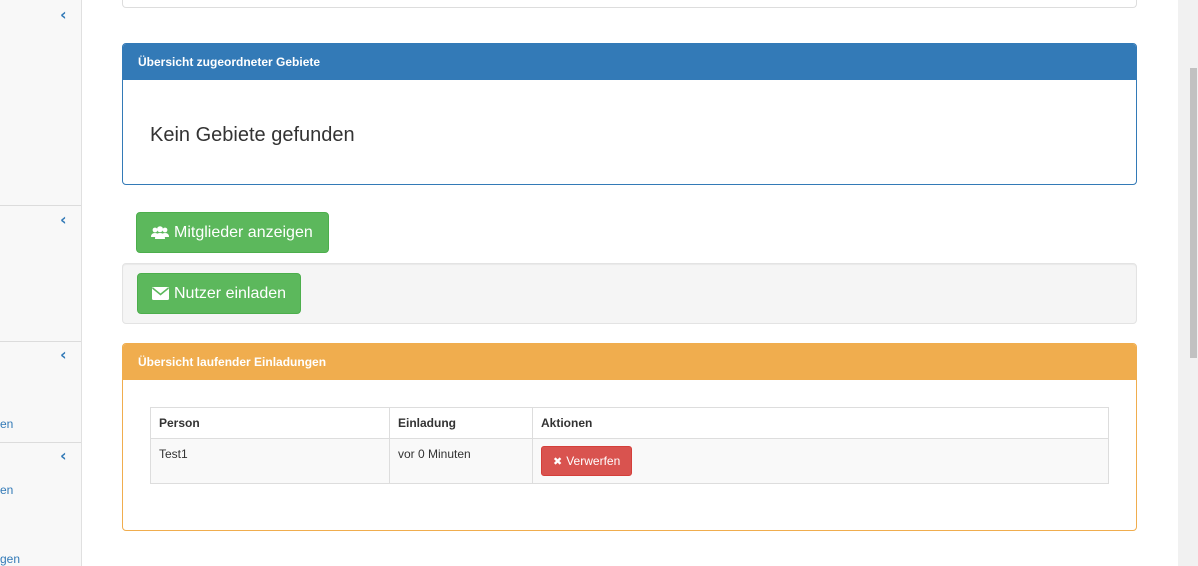  I want to click on vertical-scrollbar, so click(1188, 283).